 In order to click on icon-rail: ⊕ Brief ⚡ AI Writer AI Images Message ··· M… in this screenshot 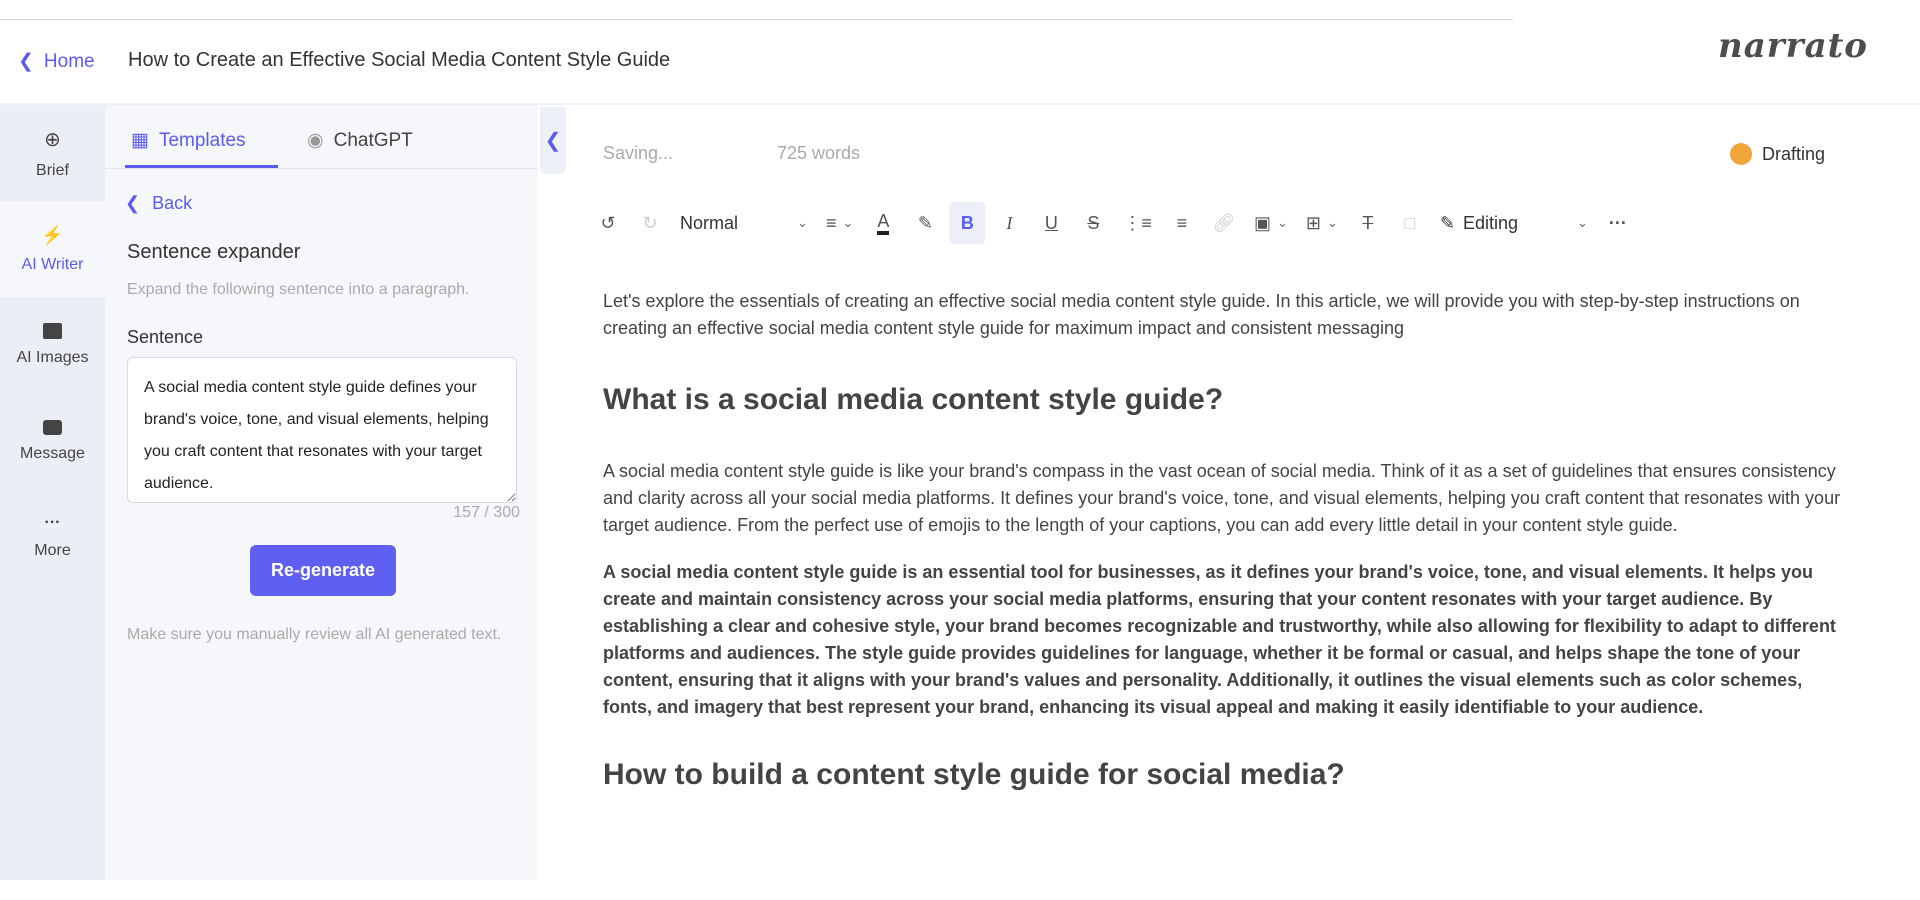, I will do `click(52, 492)`.